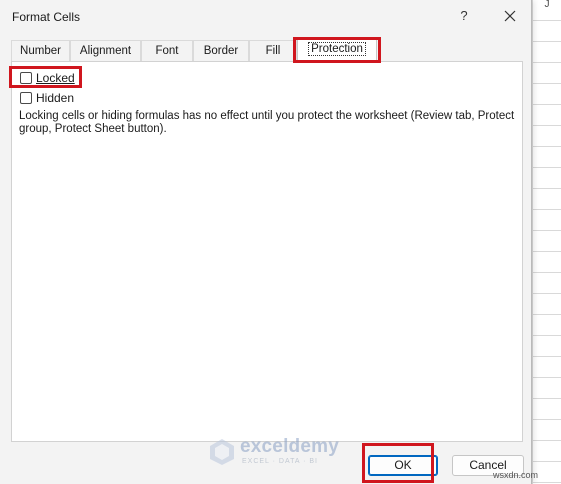 The height and width of the screenshot is (484, 561). What do you see at coordinates (547, 5) in the screenshot?
I see `column-header-j: J` at bounding box center [547, 5].